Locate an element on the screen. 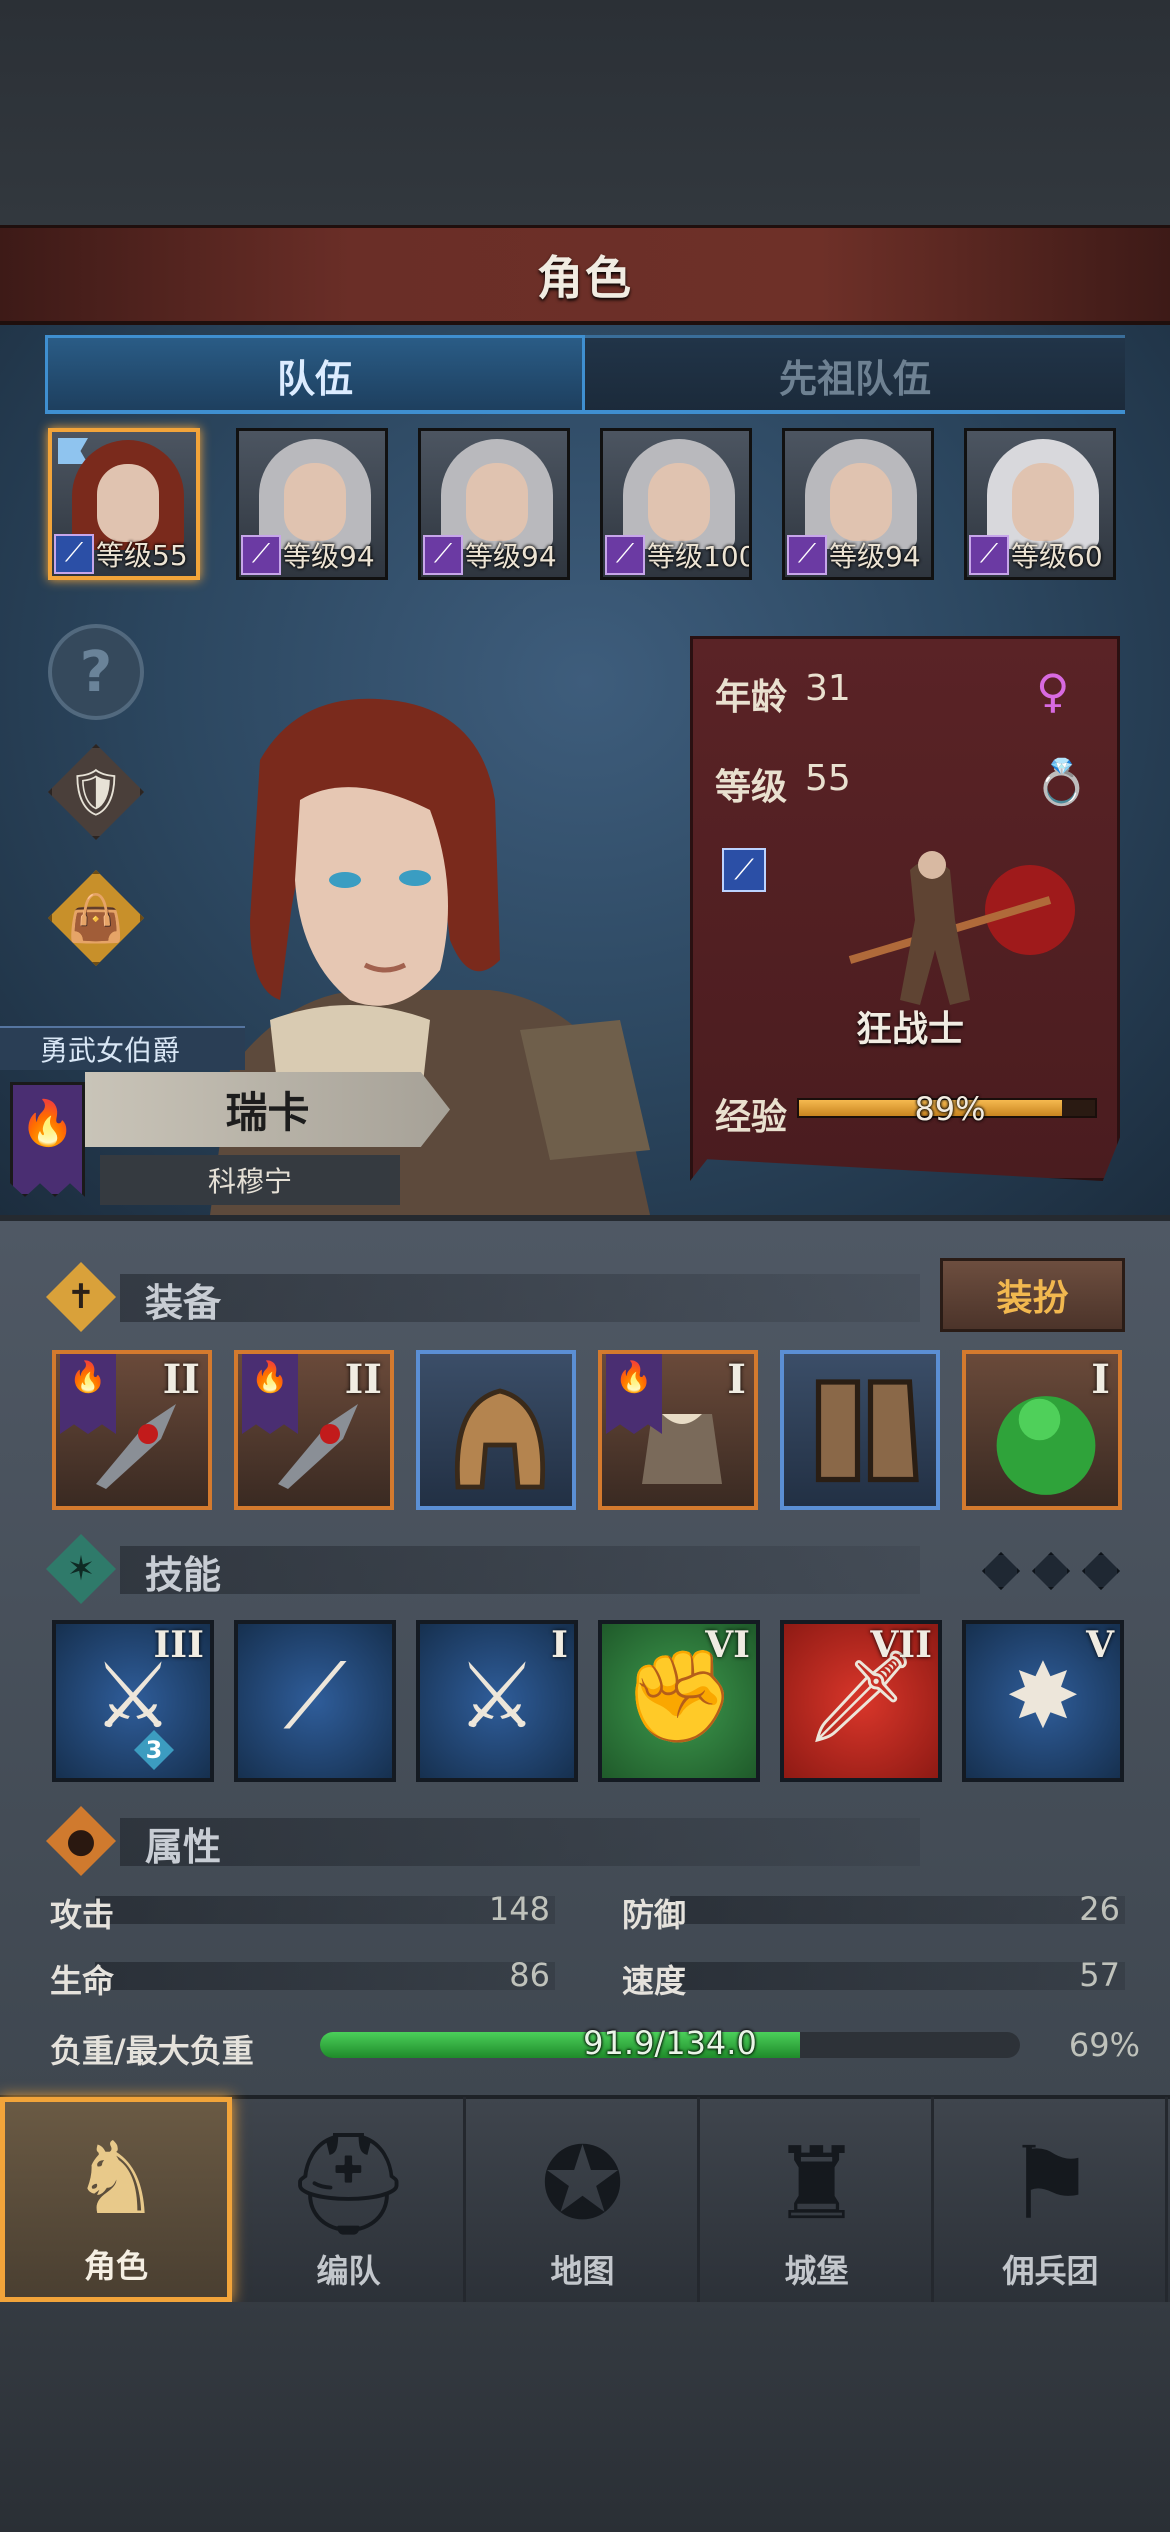  knight-icon: ♞ is located at coordinates (116, 2178).